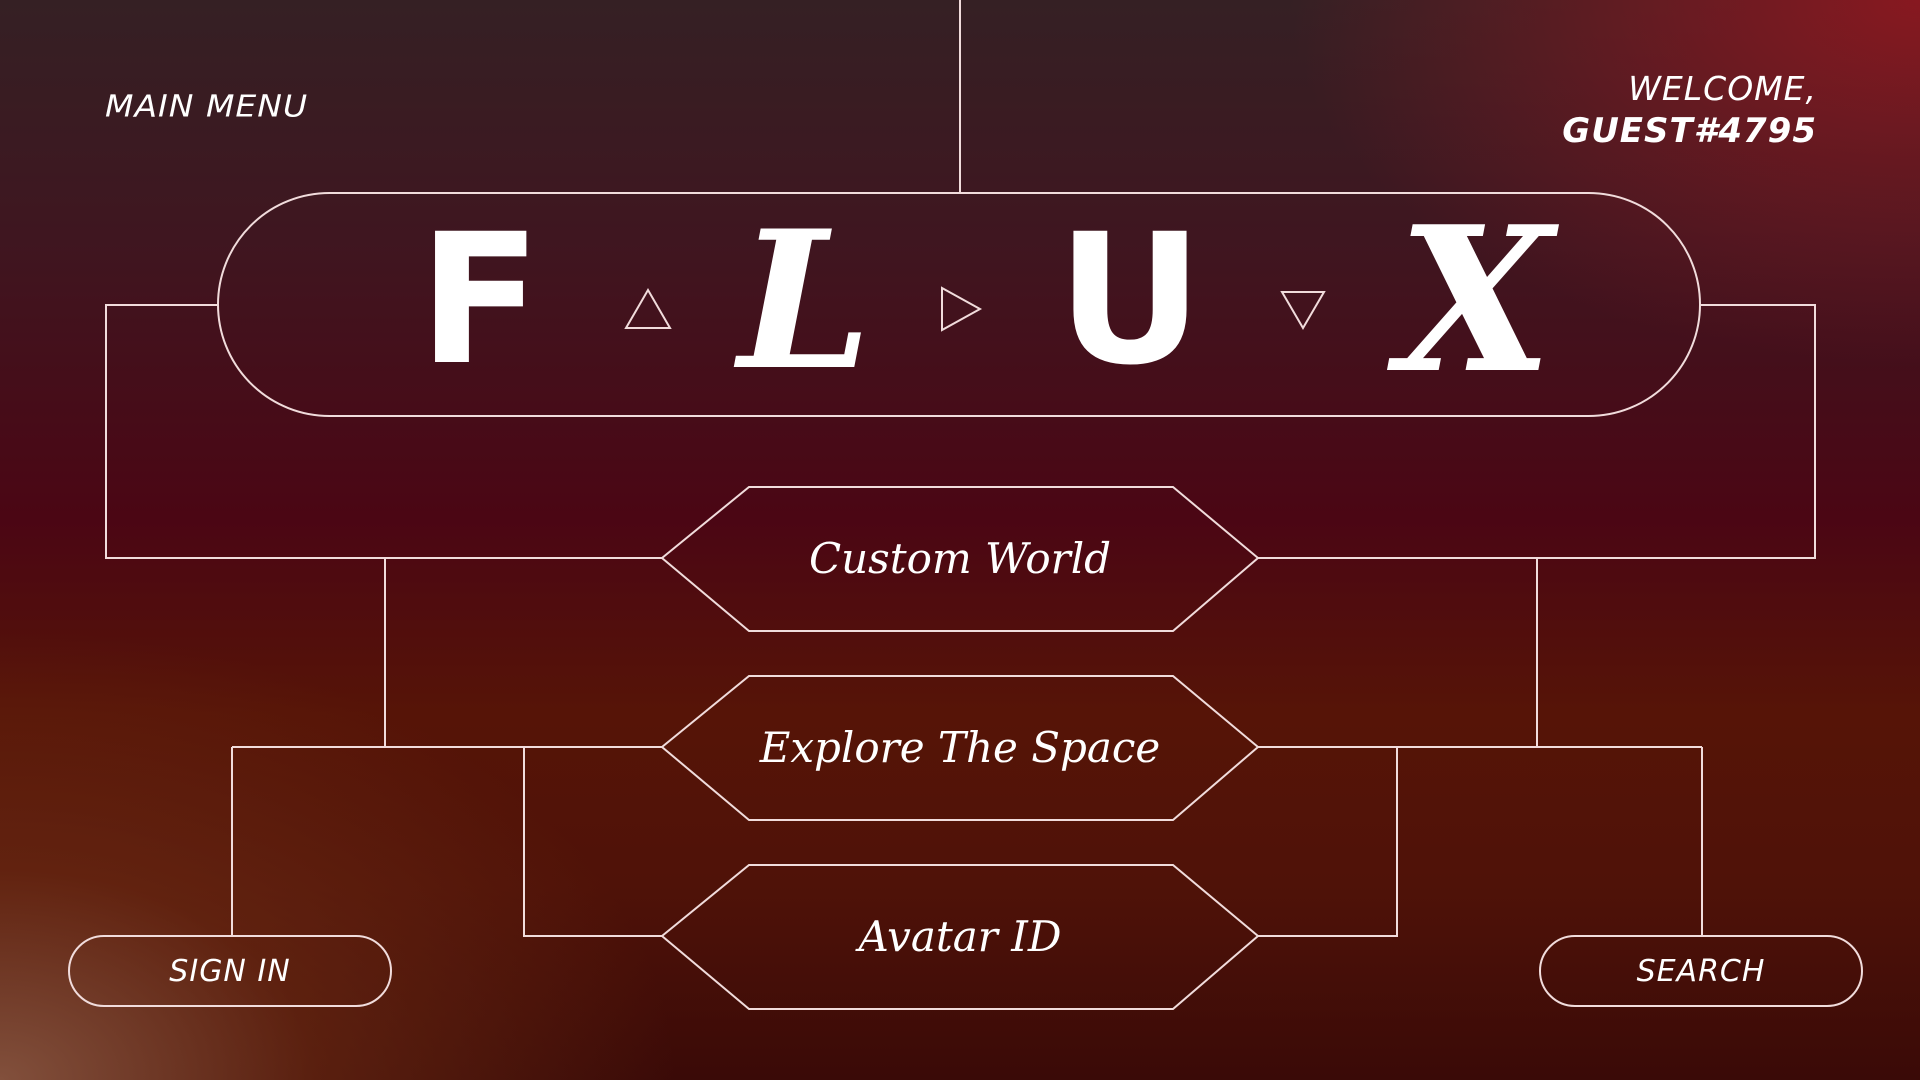 The height and width of the screenshot is (1080, 1920). I want to click on logo-letter-l: L, so click(805, 300).